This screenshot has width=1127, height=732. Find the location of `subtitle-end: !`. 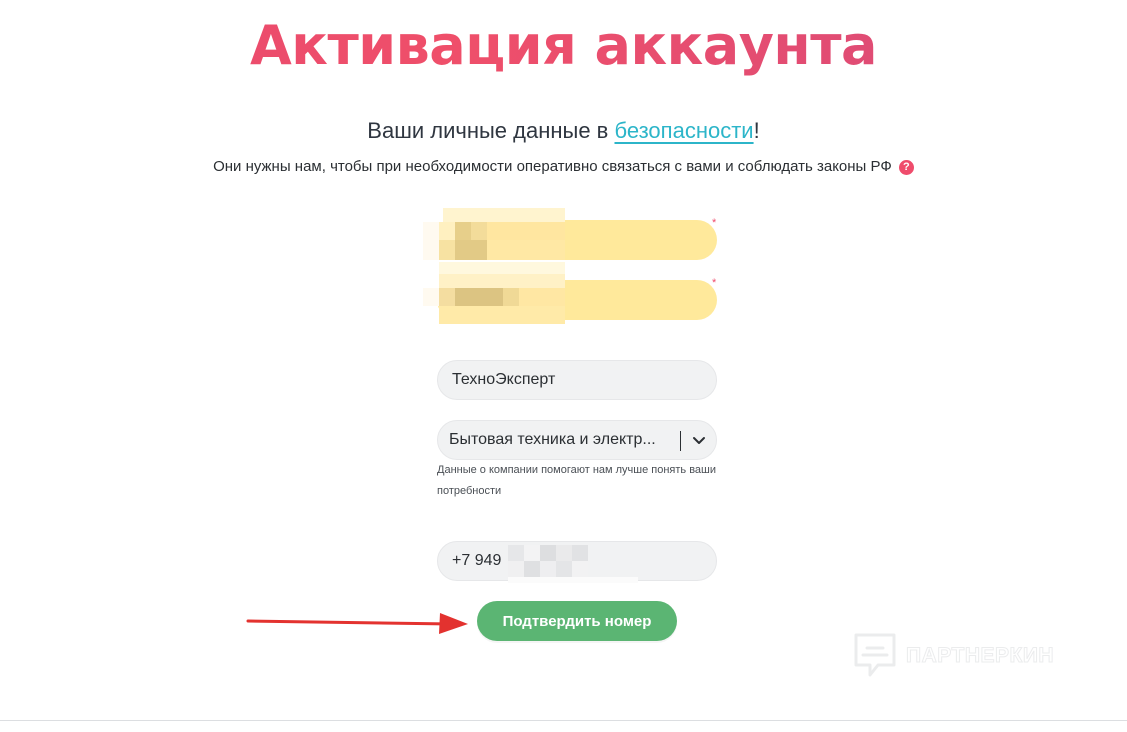

subtitle-end: ! is located at coordinates (756, 130).